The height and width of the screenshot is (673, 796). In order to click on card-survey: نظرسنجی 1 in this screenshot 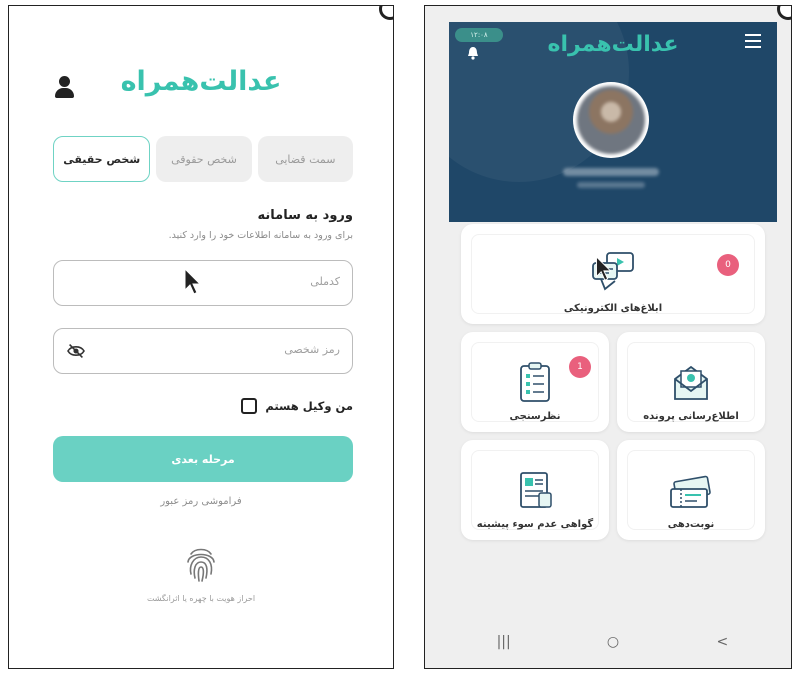, I will do `click(535, 382)`.